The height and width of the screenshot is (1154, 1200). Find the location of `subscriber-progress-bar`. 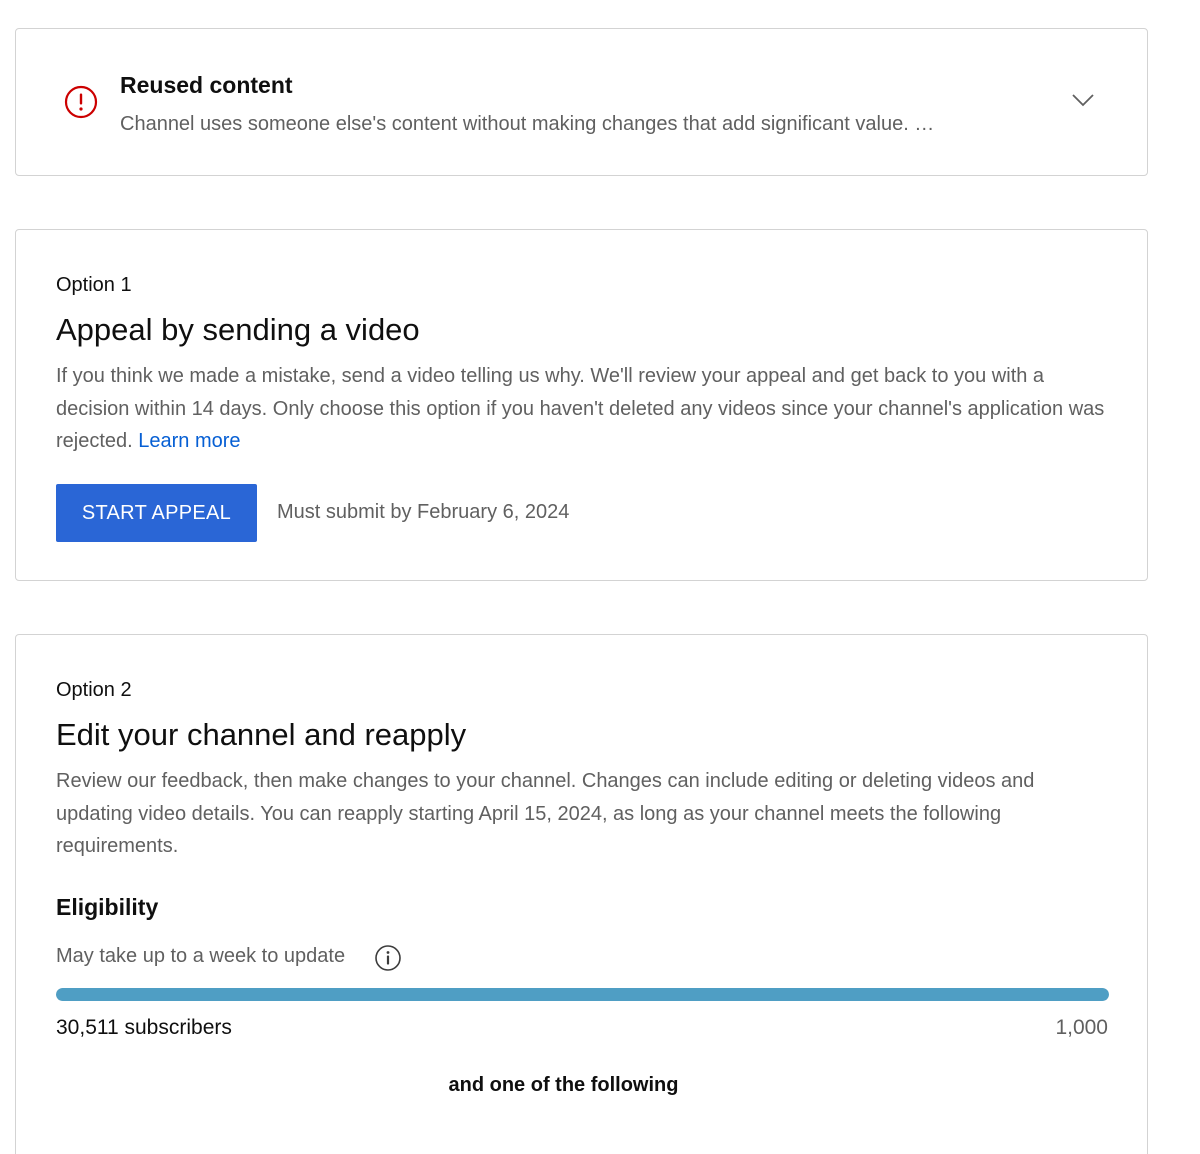

subscriber-progress-bar is located at coordinates (582, 994).